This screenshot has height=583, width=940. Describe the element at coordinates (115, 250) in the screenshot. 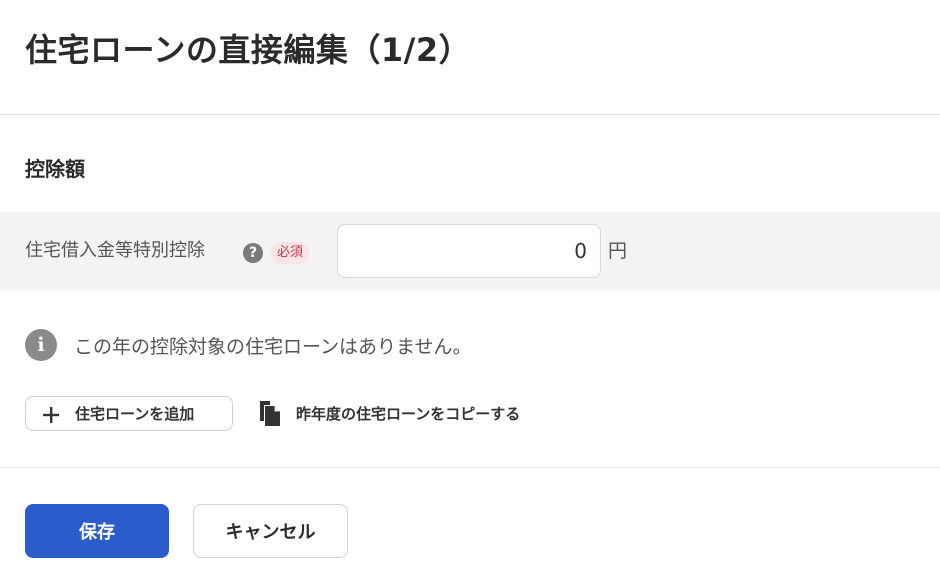

I see `deduction-field-label: 住宅借入金等特別控除` at that location.